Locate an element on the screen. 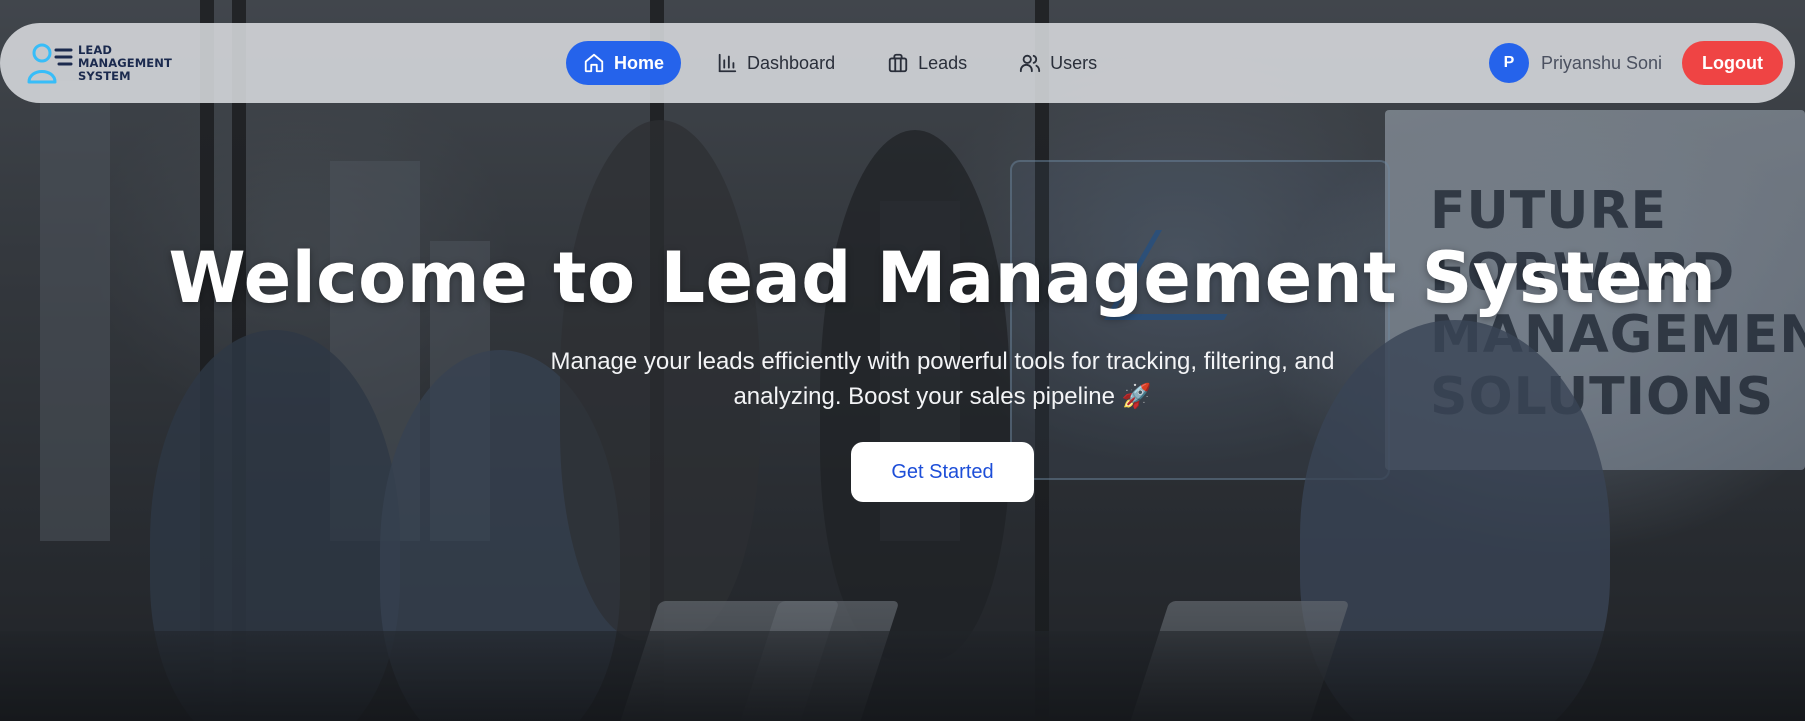 Image resolution: width=1805 pixels, height=721 pixels. brand-logo-link: LEAD MANAGEMENT SYSTEM is located at coordinates (286, 63).